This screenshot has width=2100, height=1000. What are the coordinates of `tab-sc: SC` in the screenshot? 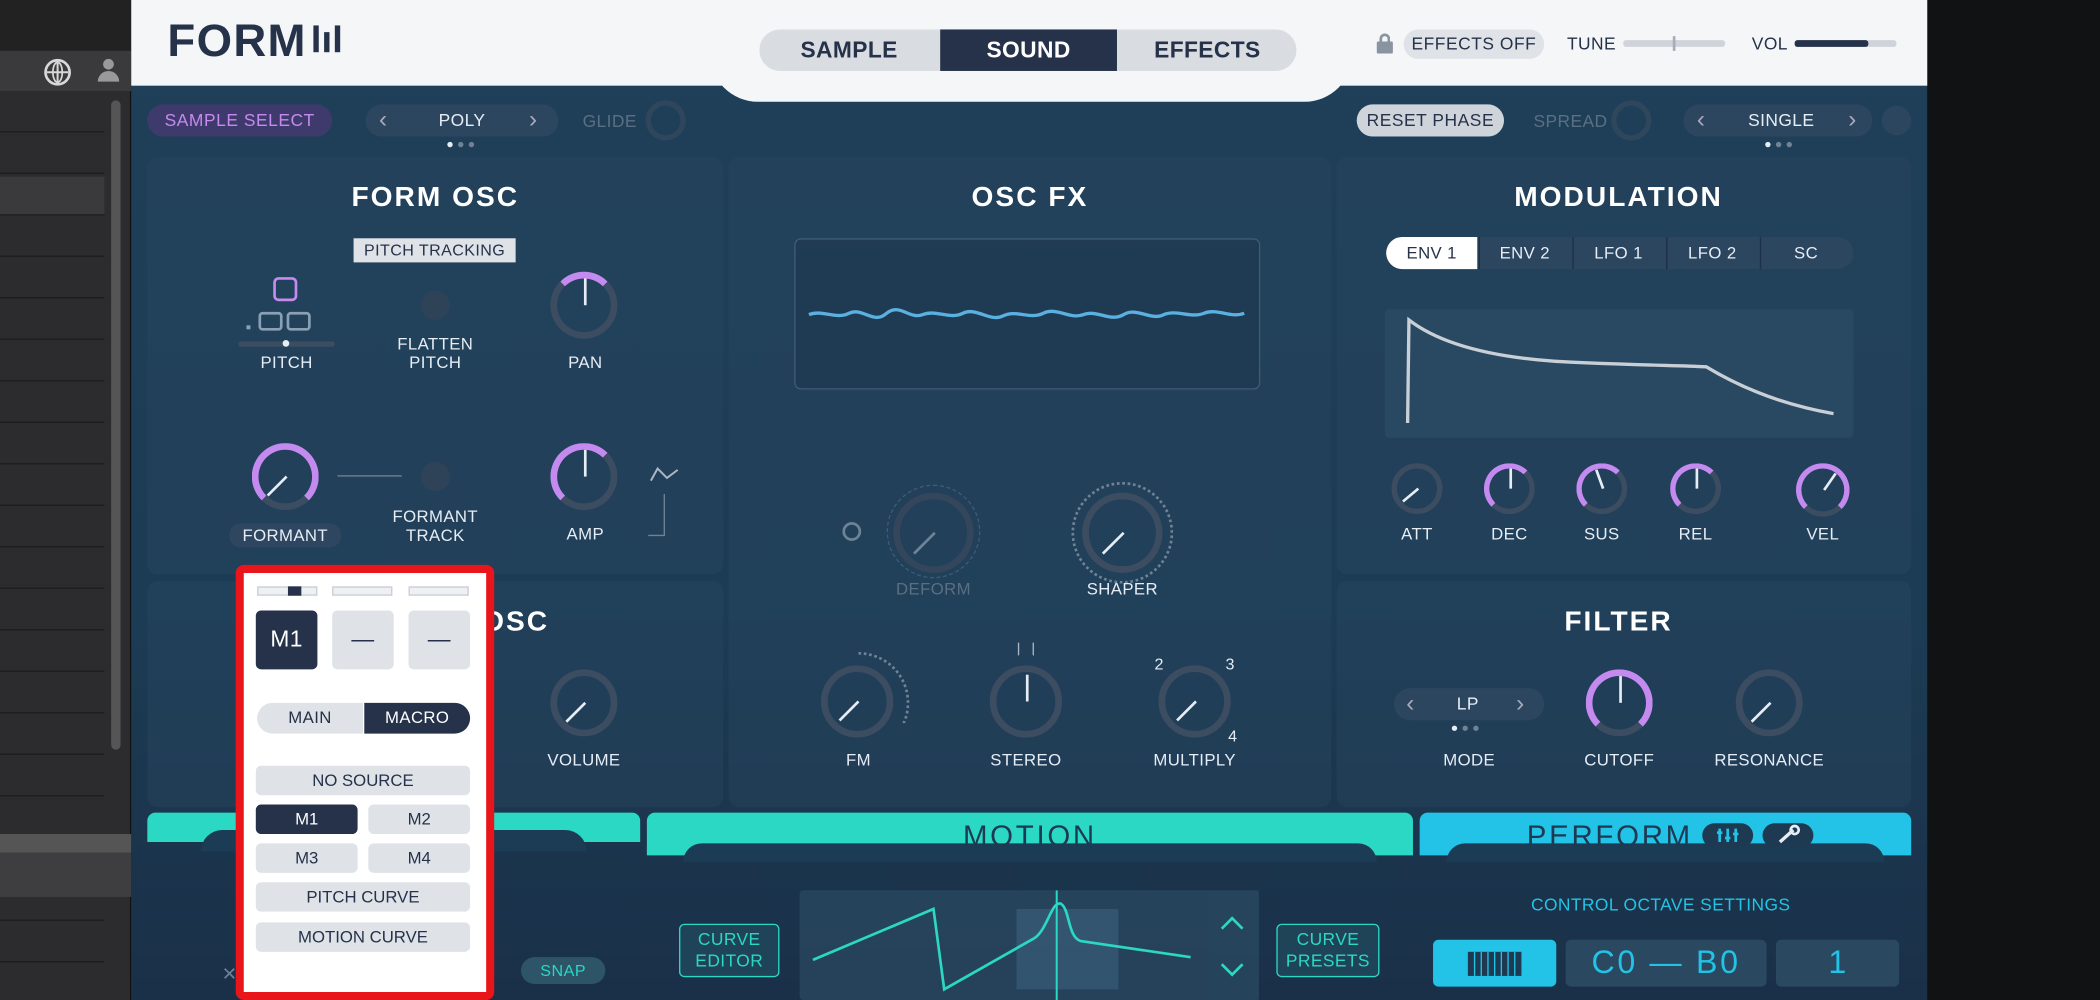 It's located at (1805, 253).